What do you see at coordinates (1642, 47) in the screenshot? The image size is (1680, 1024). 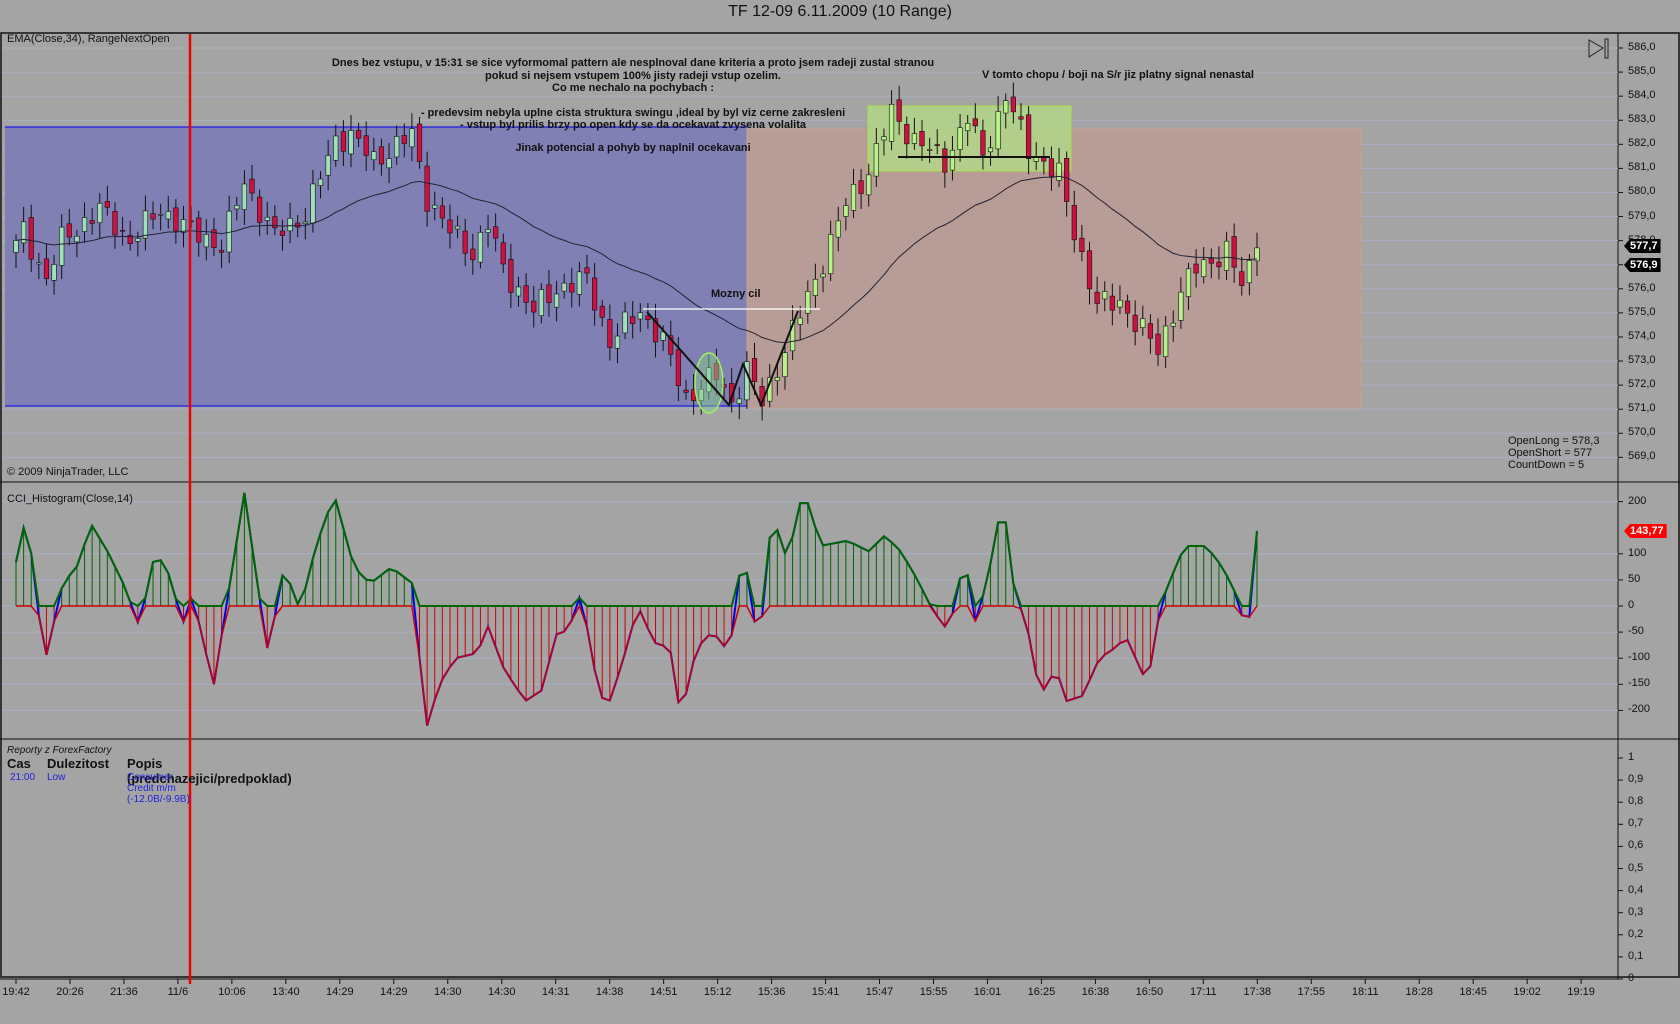 I see `price-tick-label: 586,0` at bounding box center [1642, 47].